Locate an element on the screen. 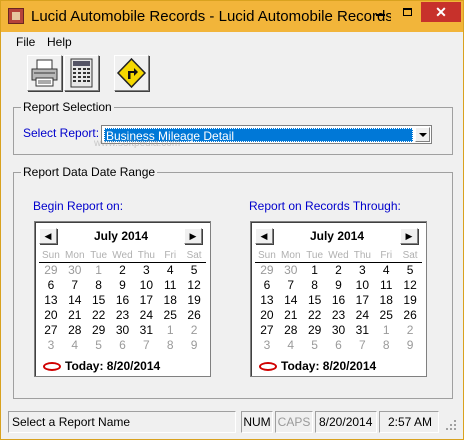 This screenshot has width=464, height=440. close-button: ✕ is located at coordinates (441, 12).